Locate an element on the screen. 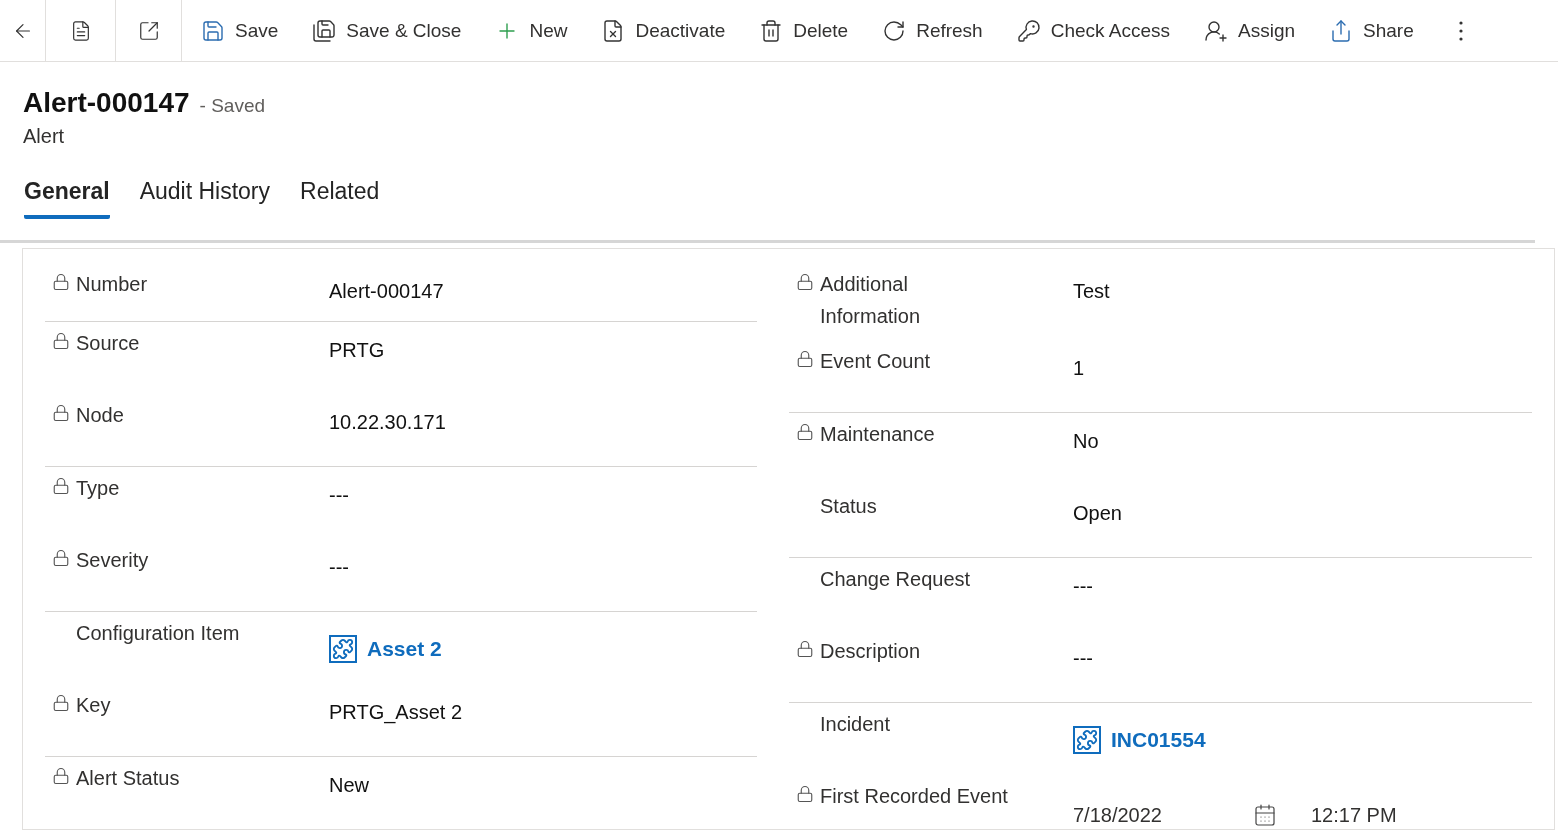 This screenshot has height=837, width=1558. field-label: Event Count is located at coordinates (875, 361).